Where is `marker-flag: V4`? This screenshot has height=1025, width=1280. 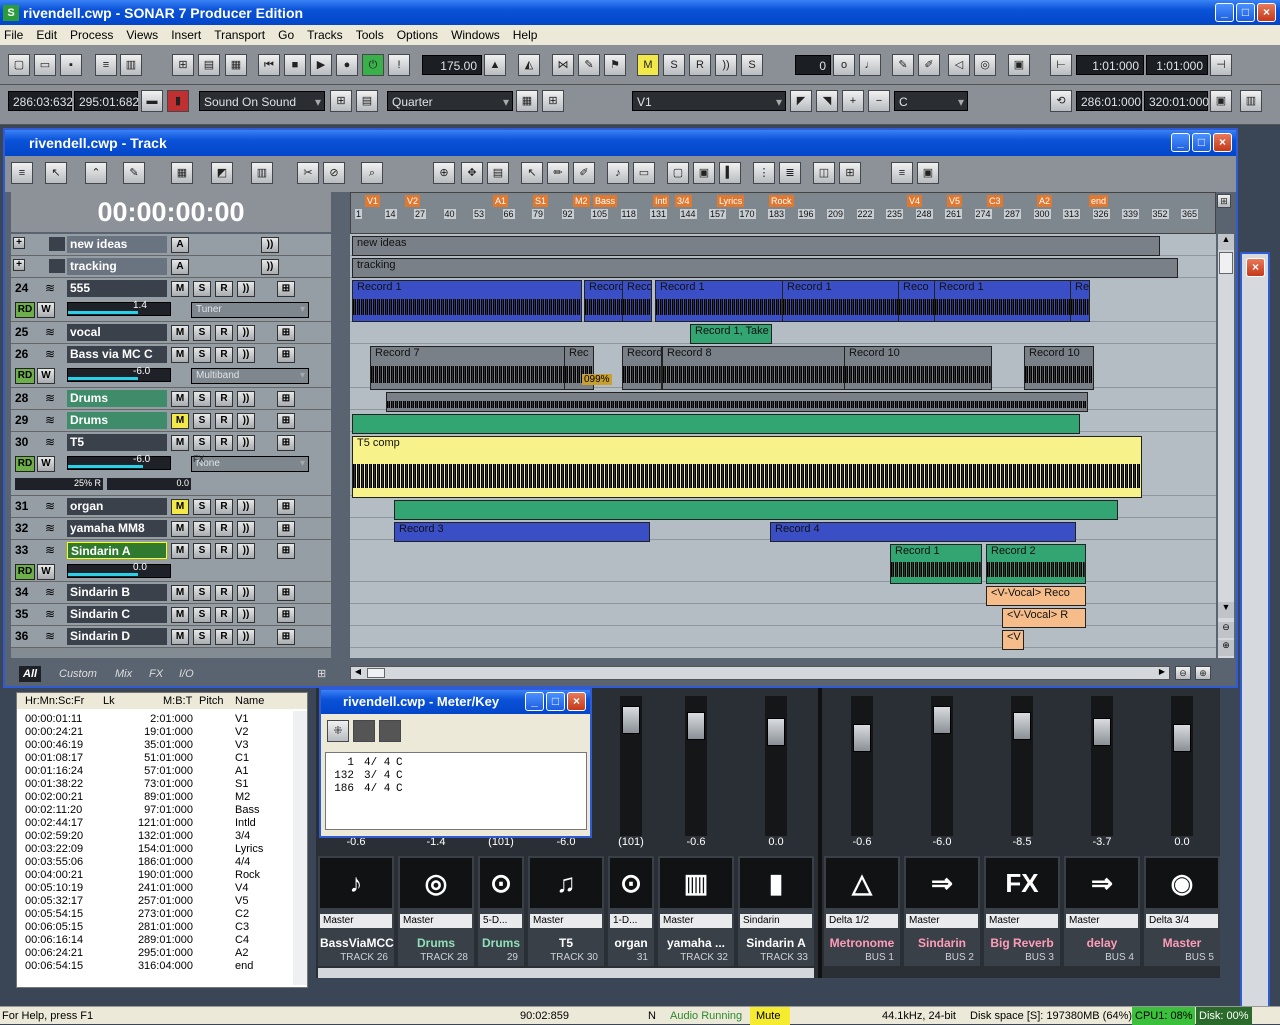 marker-flag: V4 is located at coordinates (915, 201).